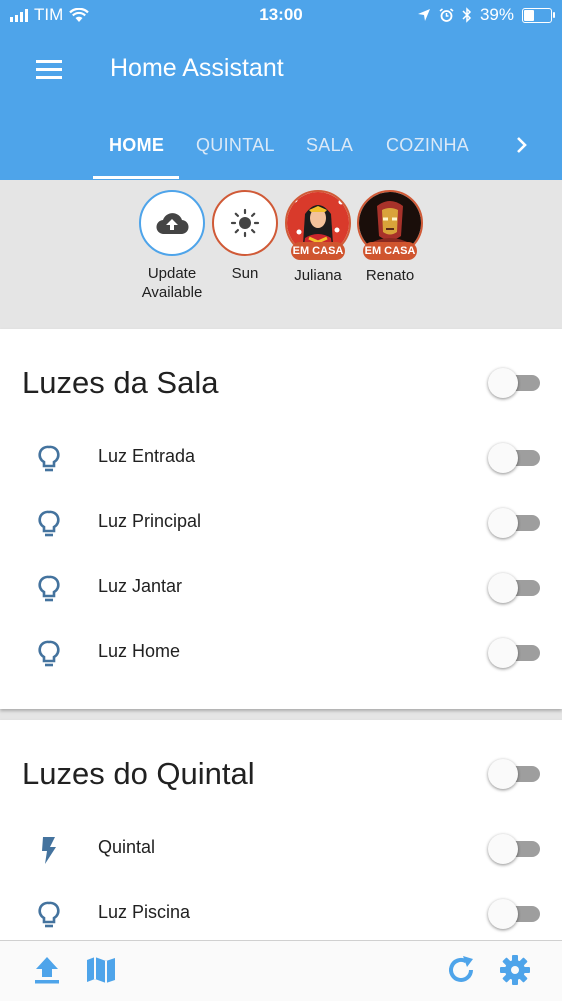  What do you see at coordinates (150, 521) in the screenshot?
I see `entity-name: Luz Principal` at bounding box center [150, 521].